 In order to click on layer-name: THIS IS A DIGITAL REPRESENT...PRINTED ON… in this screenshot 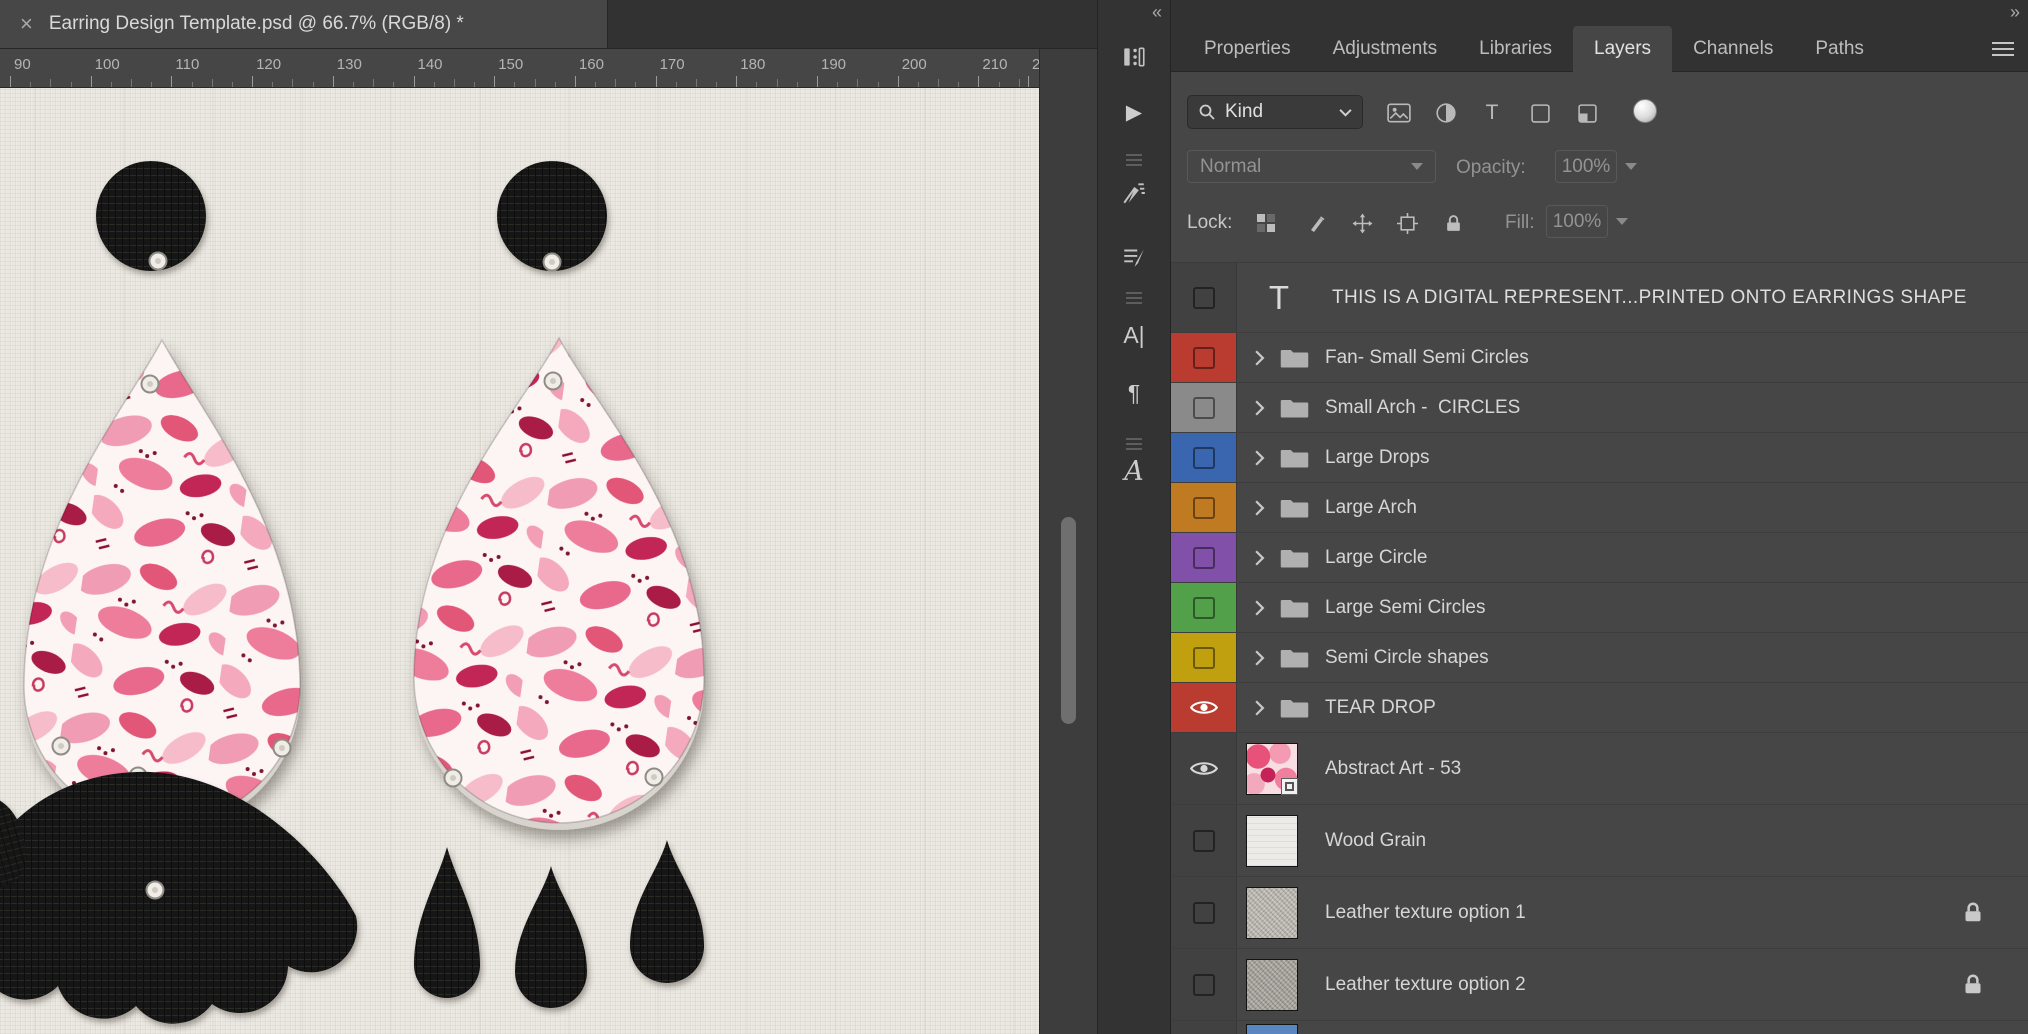, I will do `click(1680, 298)`.